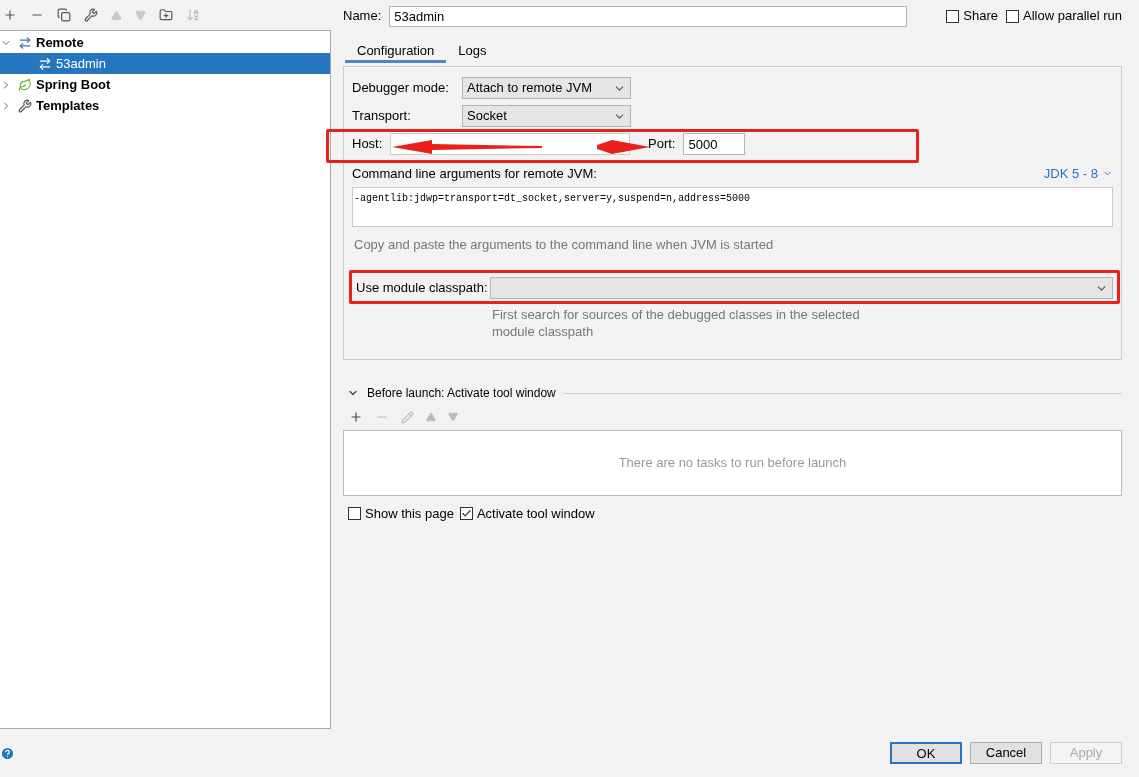  Describe the element at coordinates (165, 63) in the screenshot. I see `tree-item: 53admin` at that location.